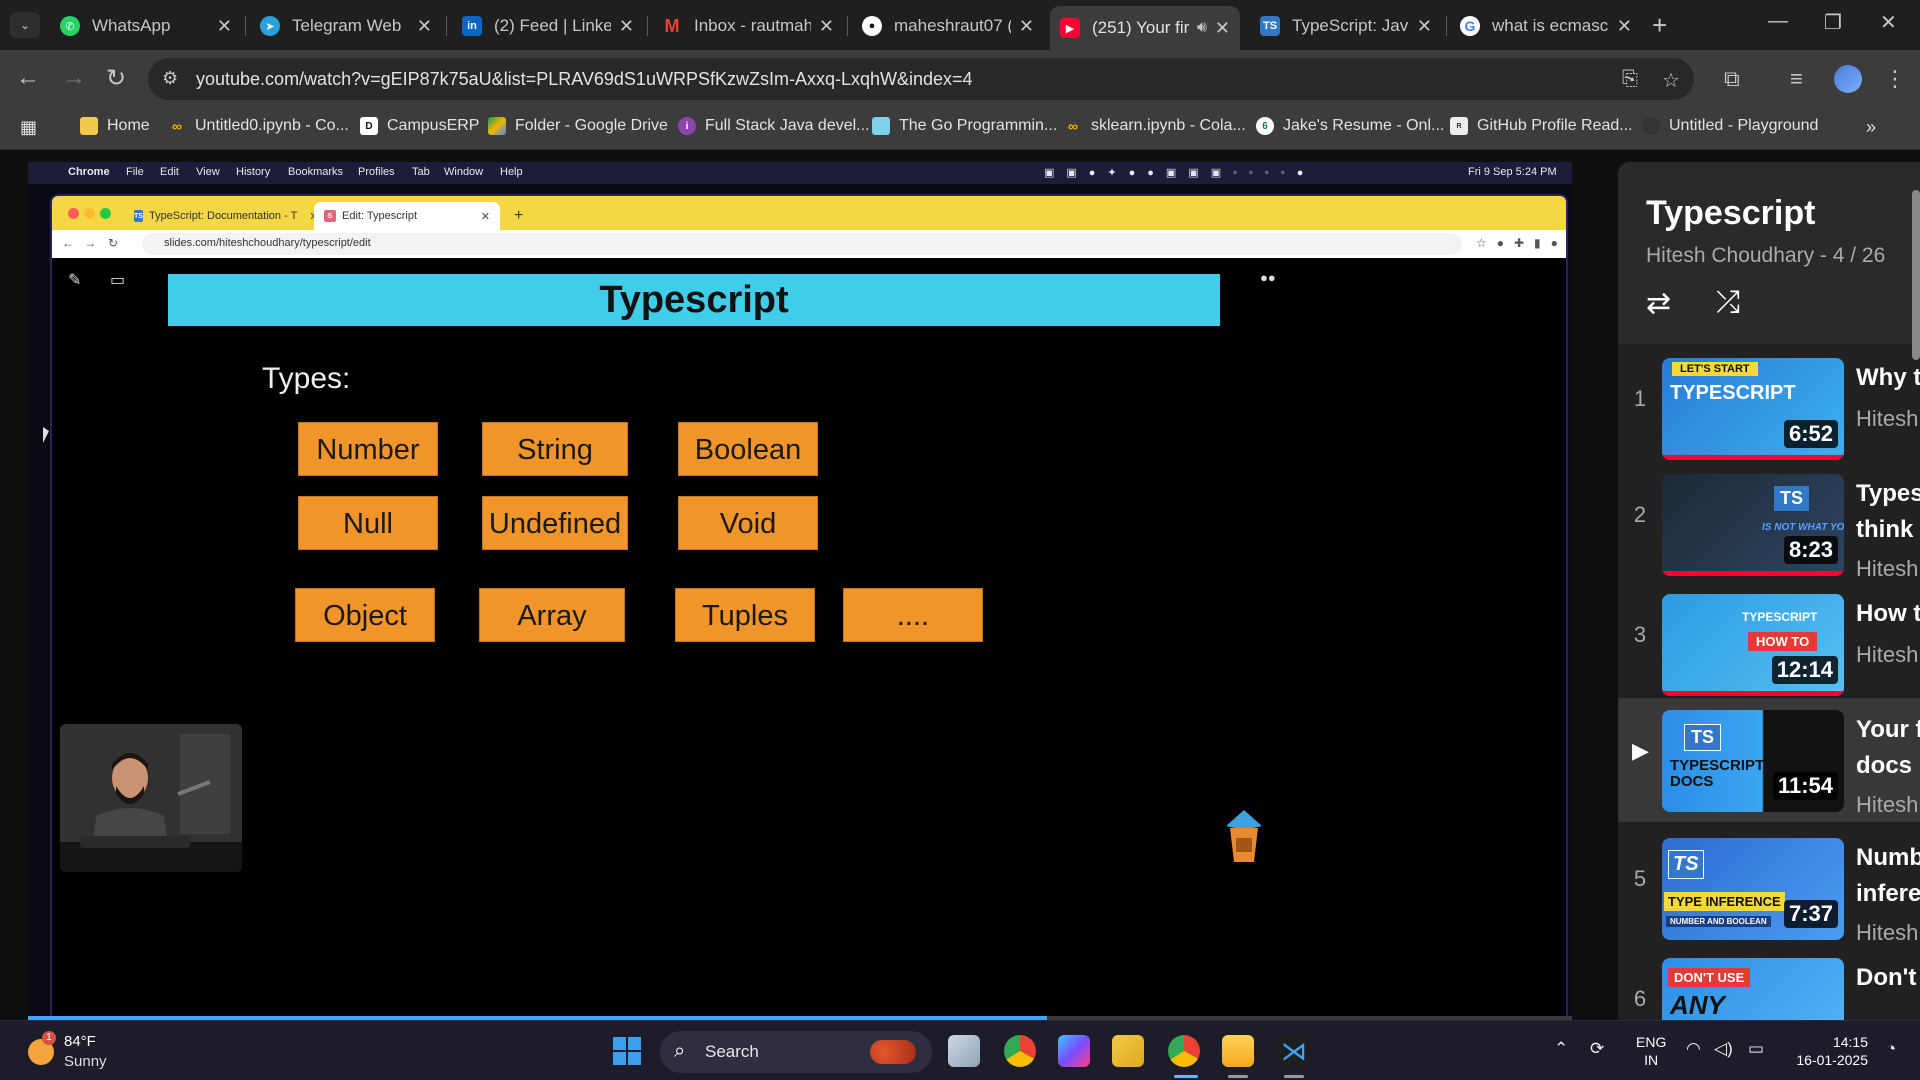 Image resolution: width=1920 pixels, height=1080 pixels. I want to click on mouse-cursor, so click(46, 435).